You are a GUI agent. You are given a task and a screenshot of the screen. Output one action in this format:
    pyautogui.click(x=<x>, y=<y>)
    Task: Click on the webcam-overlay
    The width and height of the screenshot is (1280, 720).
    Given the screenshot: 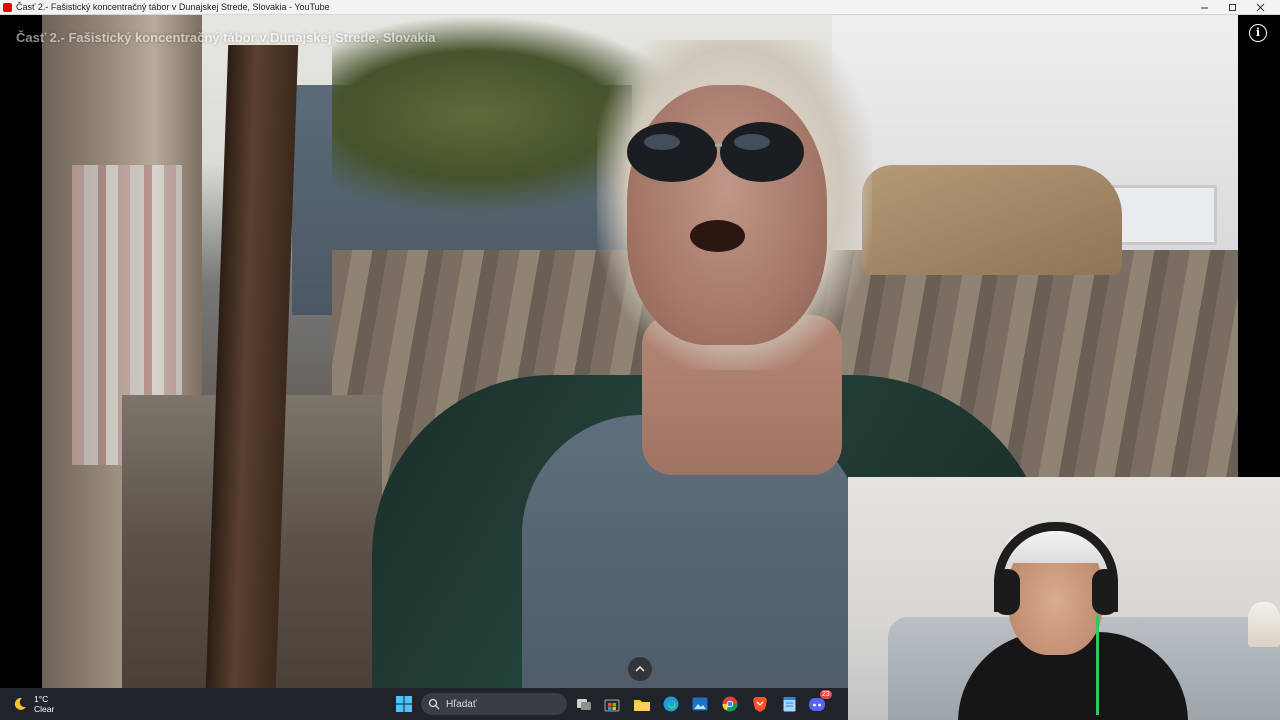 What is the action you would take?
    pyautogui.click(x=1064, y=598)
    